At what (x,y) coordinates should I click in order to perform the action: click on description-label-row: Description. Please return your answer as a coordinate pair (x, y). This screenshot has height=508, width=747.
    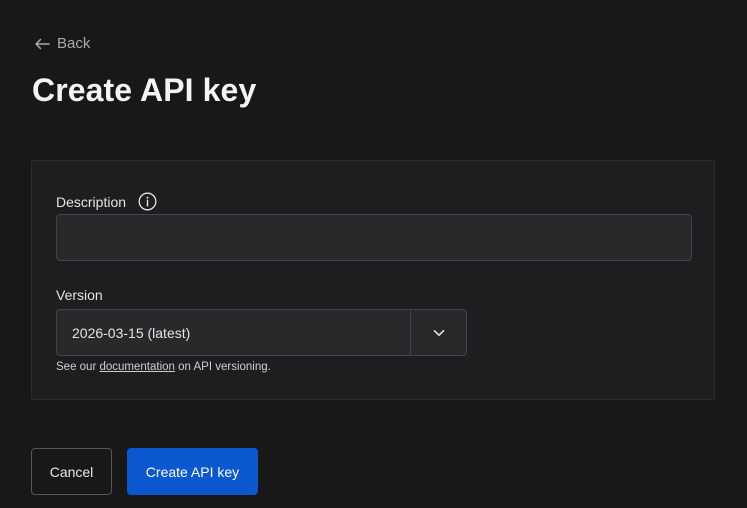
    Looking at the image, I should click on (106, 201).